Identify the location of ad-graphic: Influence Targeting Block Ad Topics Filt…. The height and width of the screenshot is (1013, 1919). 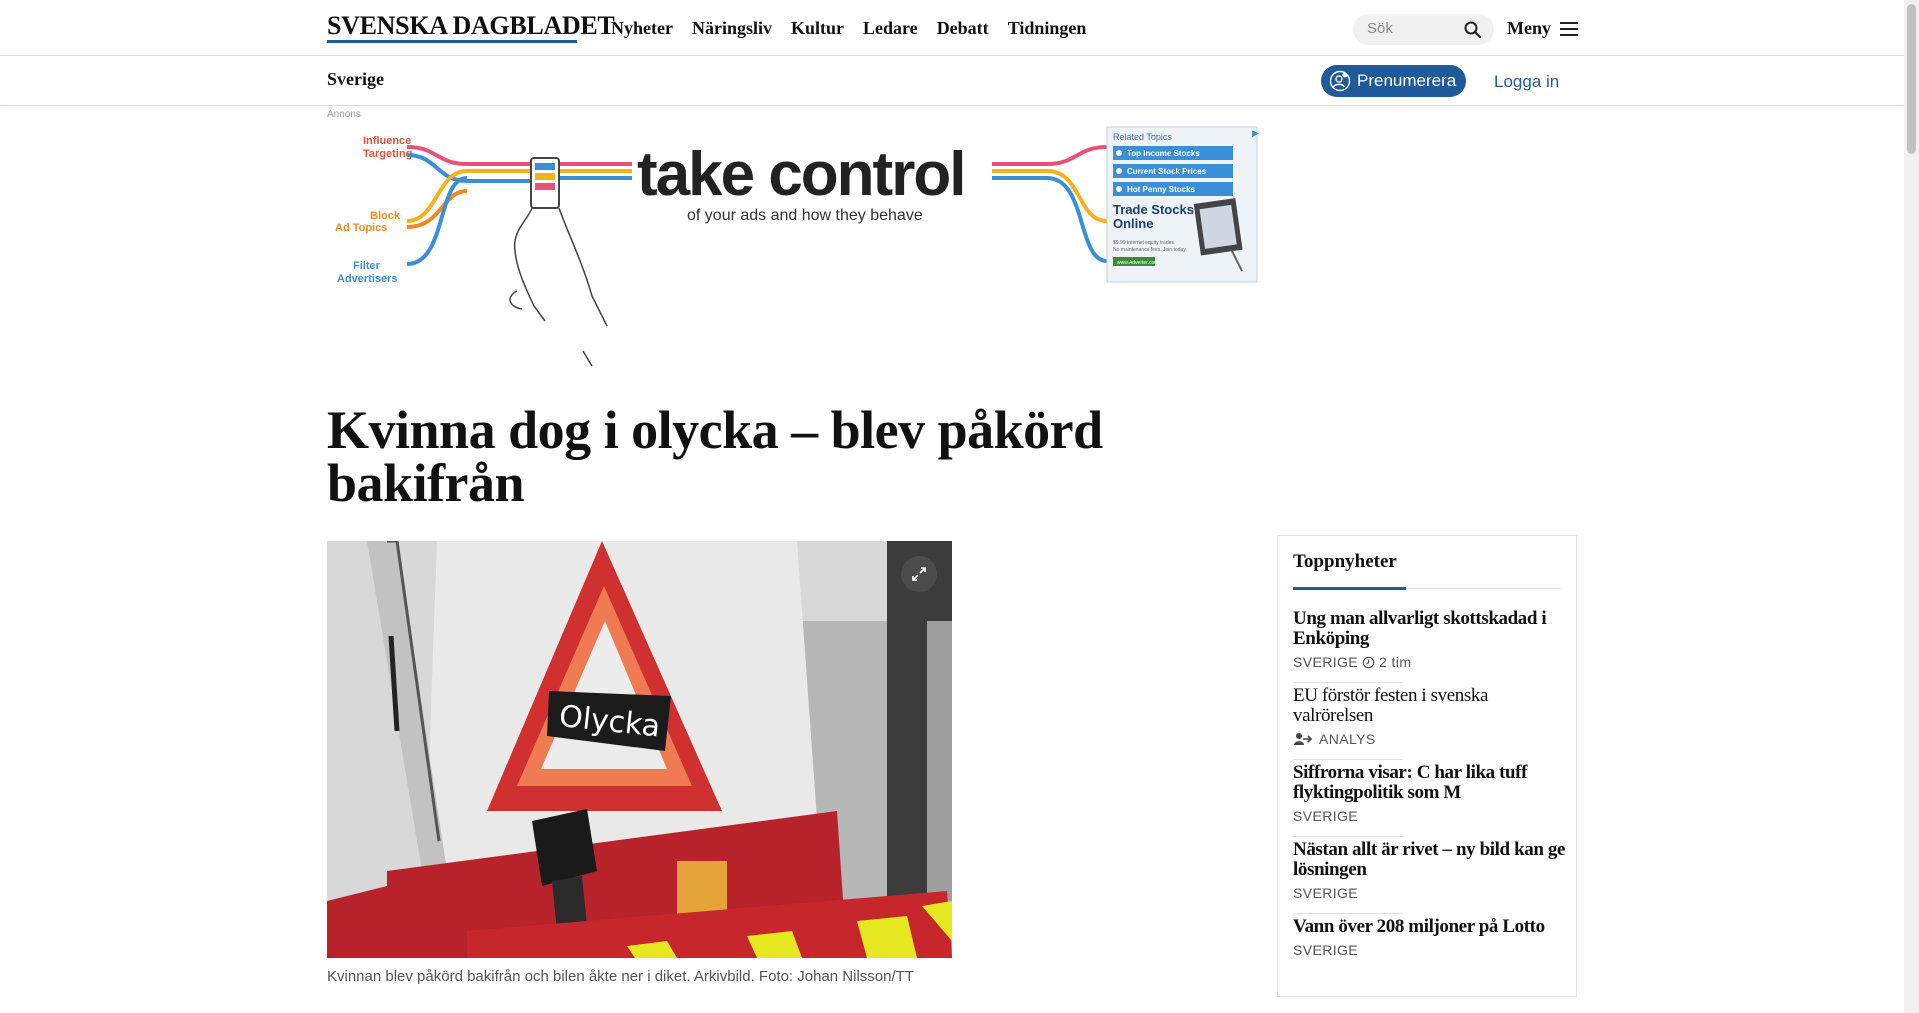
(797, 246).